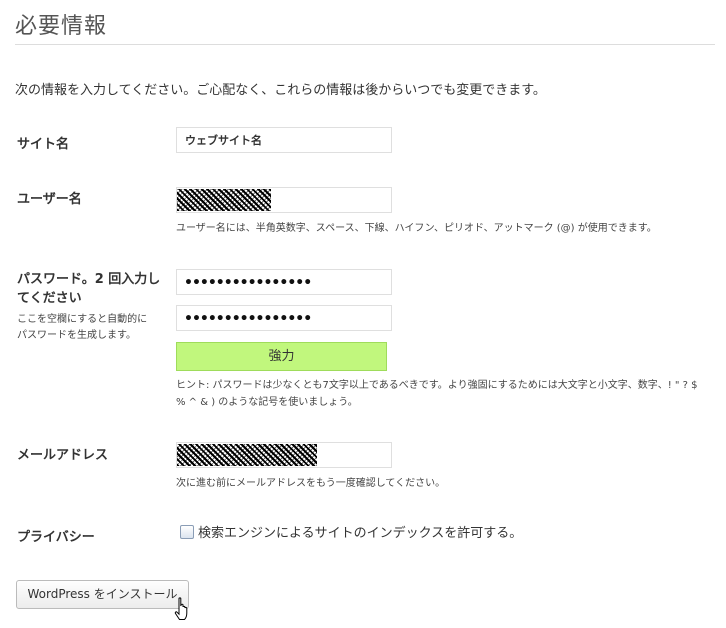  I want to click on install-button: WordPress をインストール, so click(102, 594).